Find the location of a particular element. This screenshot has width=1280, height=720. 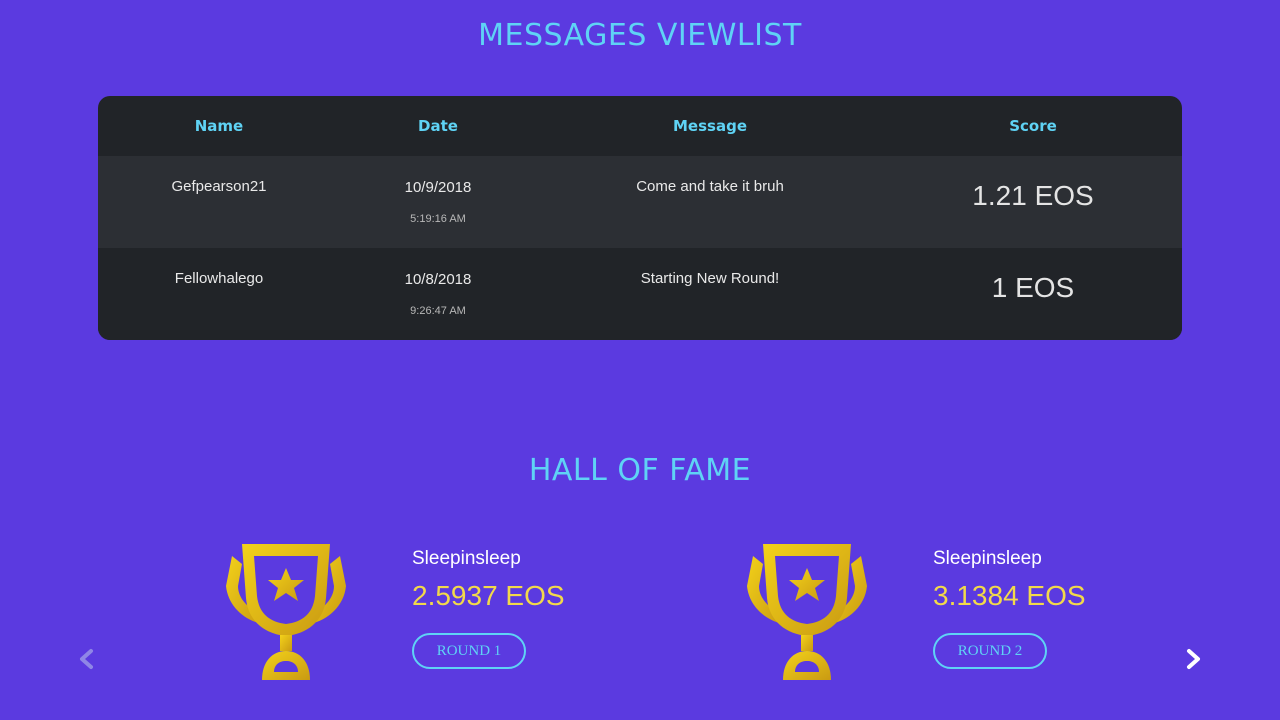

winner-amount: 3.1384 EOS is located at coordinates (1009, 595).